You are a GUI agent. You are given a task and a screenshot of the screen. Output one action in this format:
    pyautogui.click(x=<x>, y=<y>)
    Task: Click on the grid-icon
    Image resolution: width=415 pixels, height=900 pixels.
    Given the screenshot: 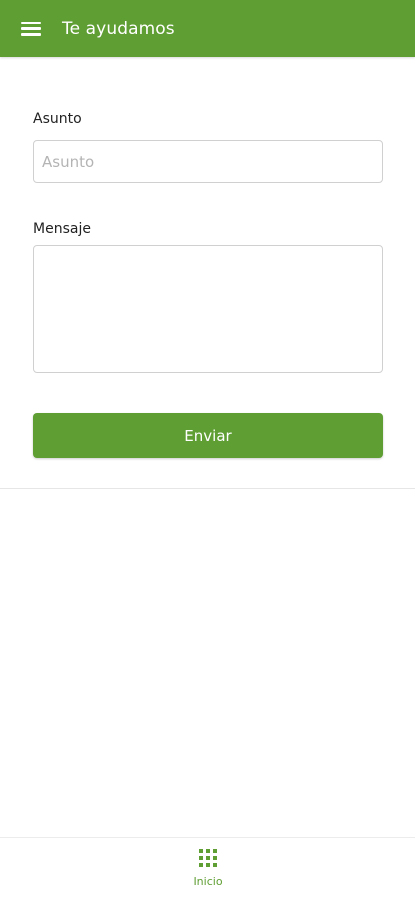 What is the action you would take?
    pyautogui.click(x=208, y=858)
    